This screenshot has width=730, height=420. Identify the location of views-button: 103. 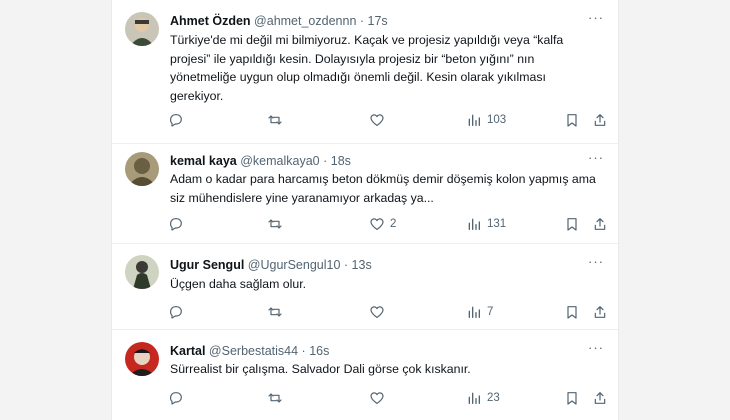
(486, 120).